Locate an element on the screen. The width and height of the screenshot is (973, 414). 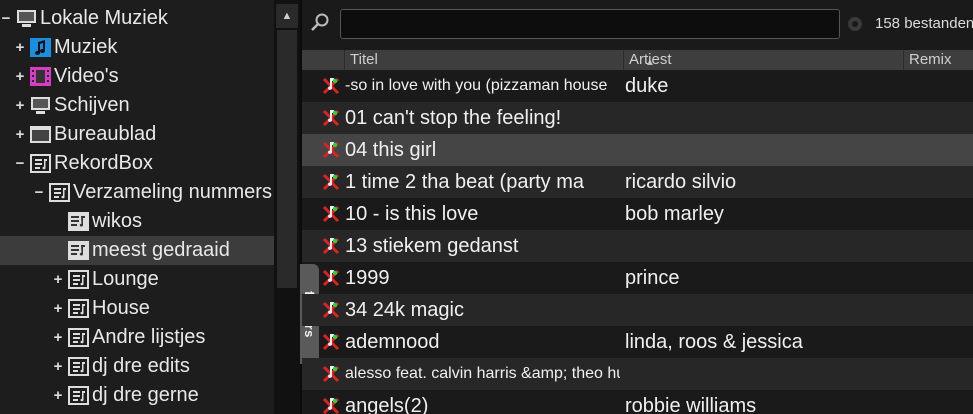
tree-item-lokale-muziek: − Lokale Muziek is located at coordinates (137, 18).